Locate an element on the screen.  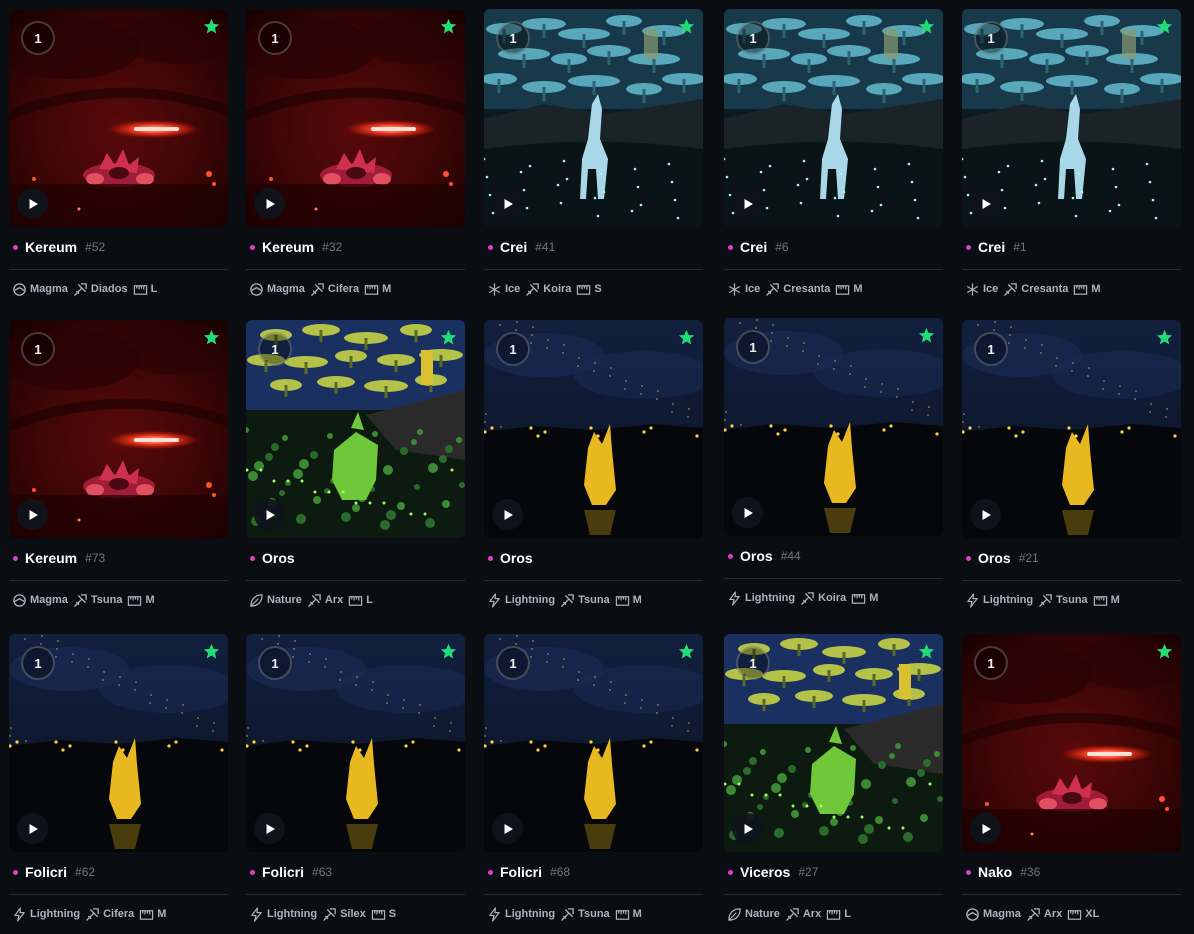
size-trait: M is located at coordinates (1106, 600).